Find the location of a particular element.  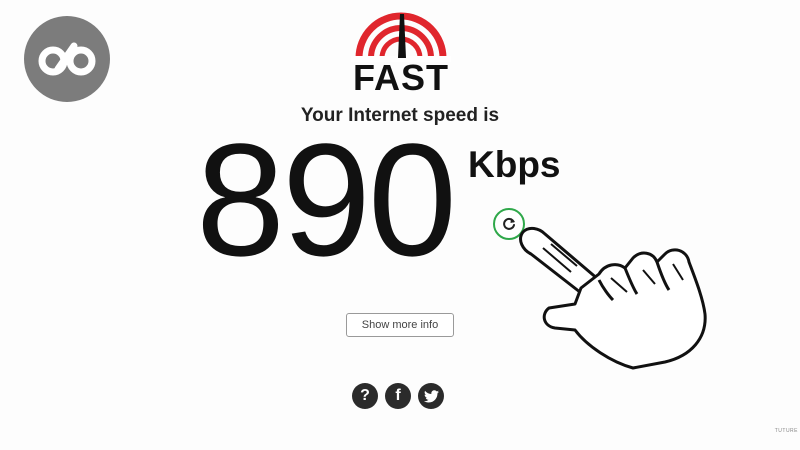

twitter-button is located at coordinates (431, 396).